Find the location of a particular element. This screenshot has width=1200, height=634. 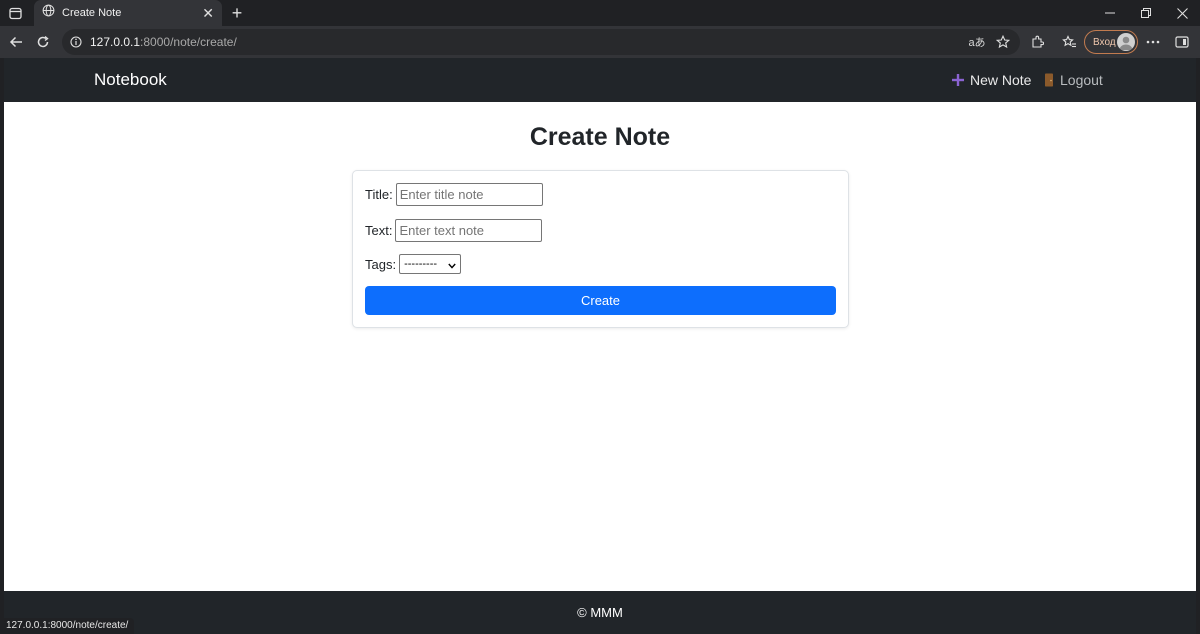

profile-signin-button: Вход is located at coordinates (1111, 42).